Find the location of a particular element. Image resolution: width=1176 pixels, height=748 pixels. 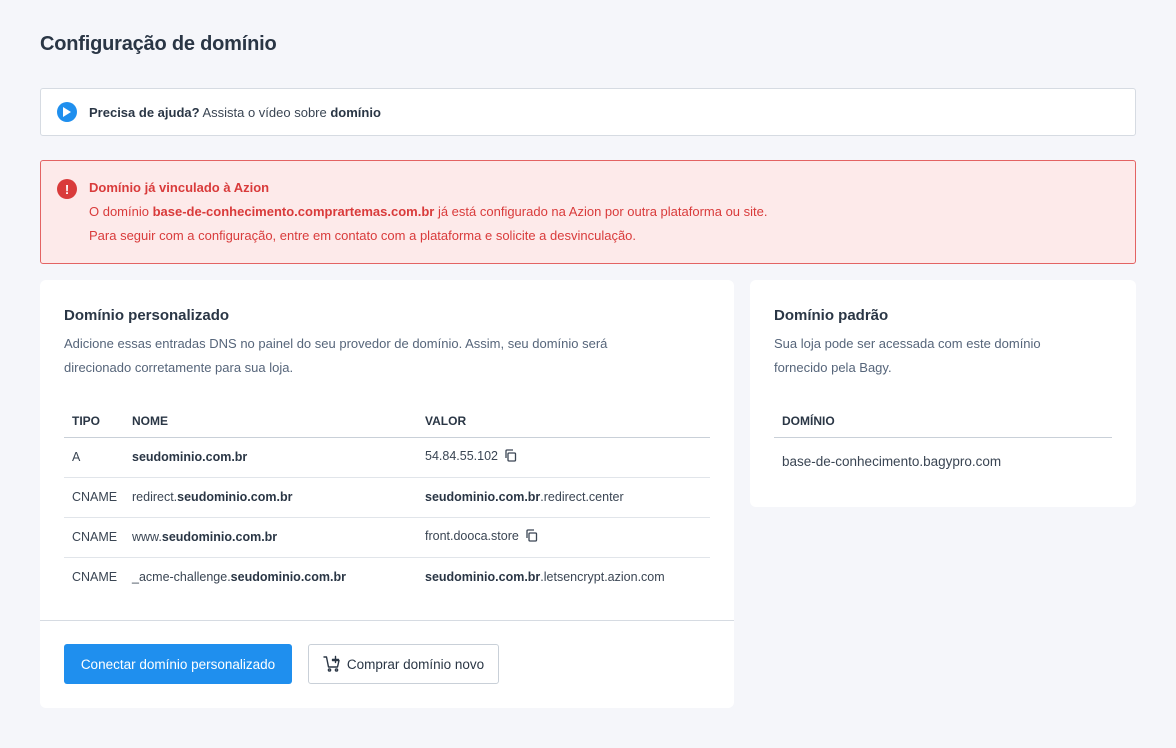

cart-icon is located at coordinates (332, 664).